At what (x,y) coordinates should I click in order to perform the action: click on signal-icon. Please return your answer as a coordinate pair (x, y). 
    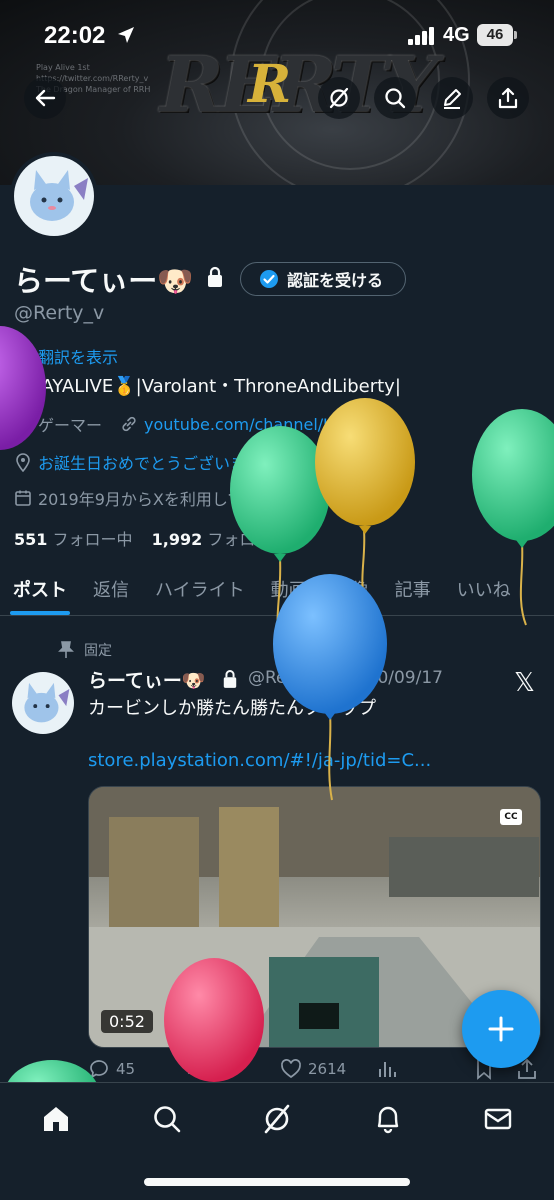
    Looking at the image, I should click on (421, 36).